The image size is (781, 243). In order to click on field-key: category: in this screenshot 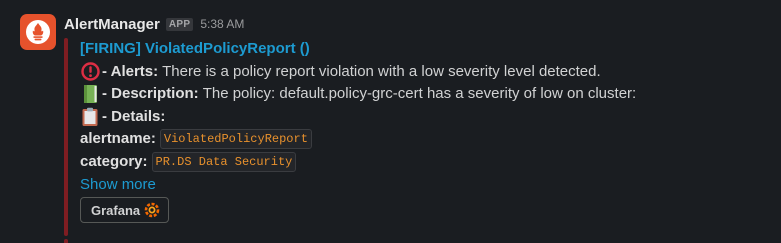, I will do `click(114, 161)`.